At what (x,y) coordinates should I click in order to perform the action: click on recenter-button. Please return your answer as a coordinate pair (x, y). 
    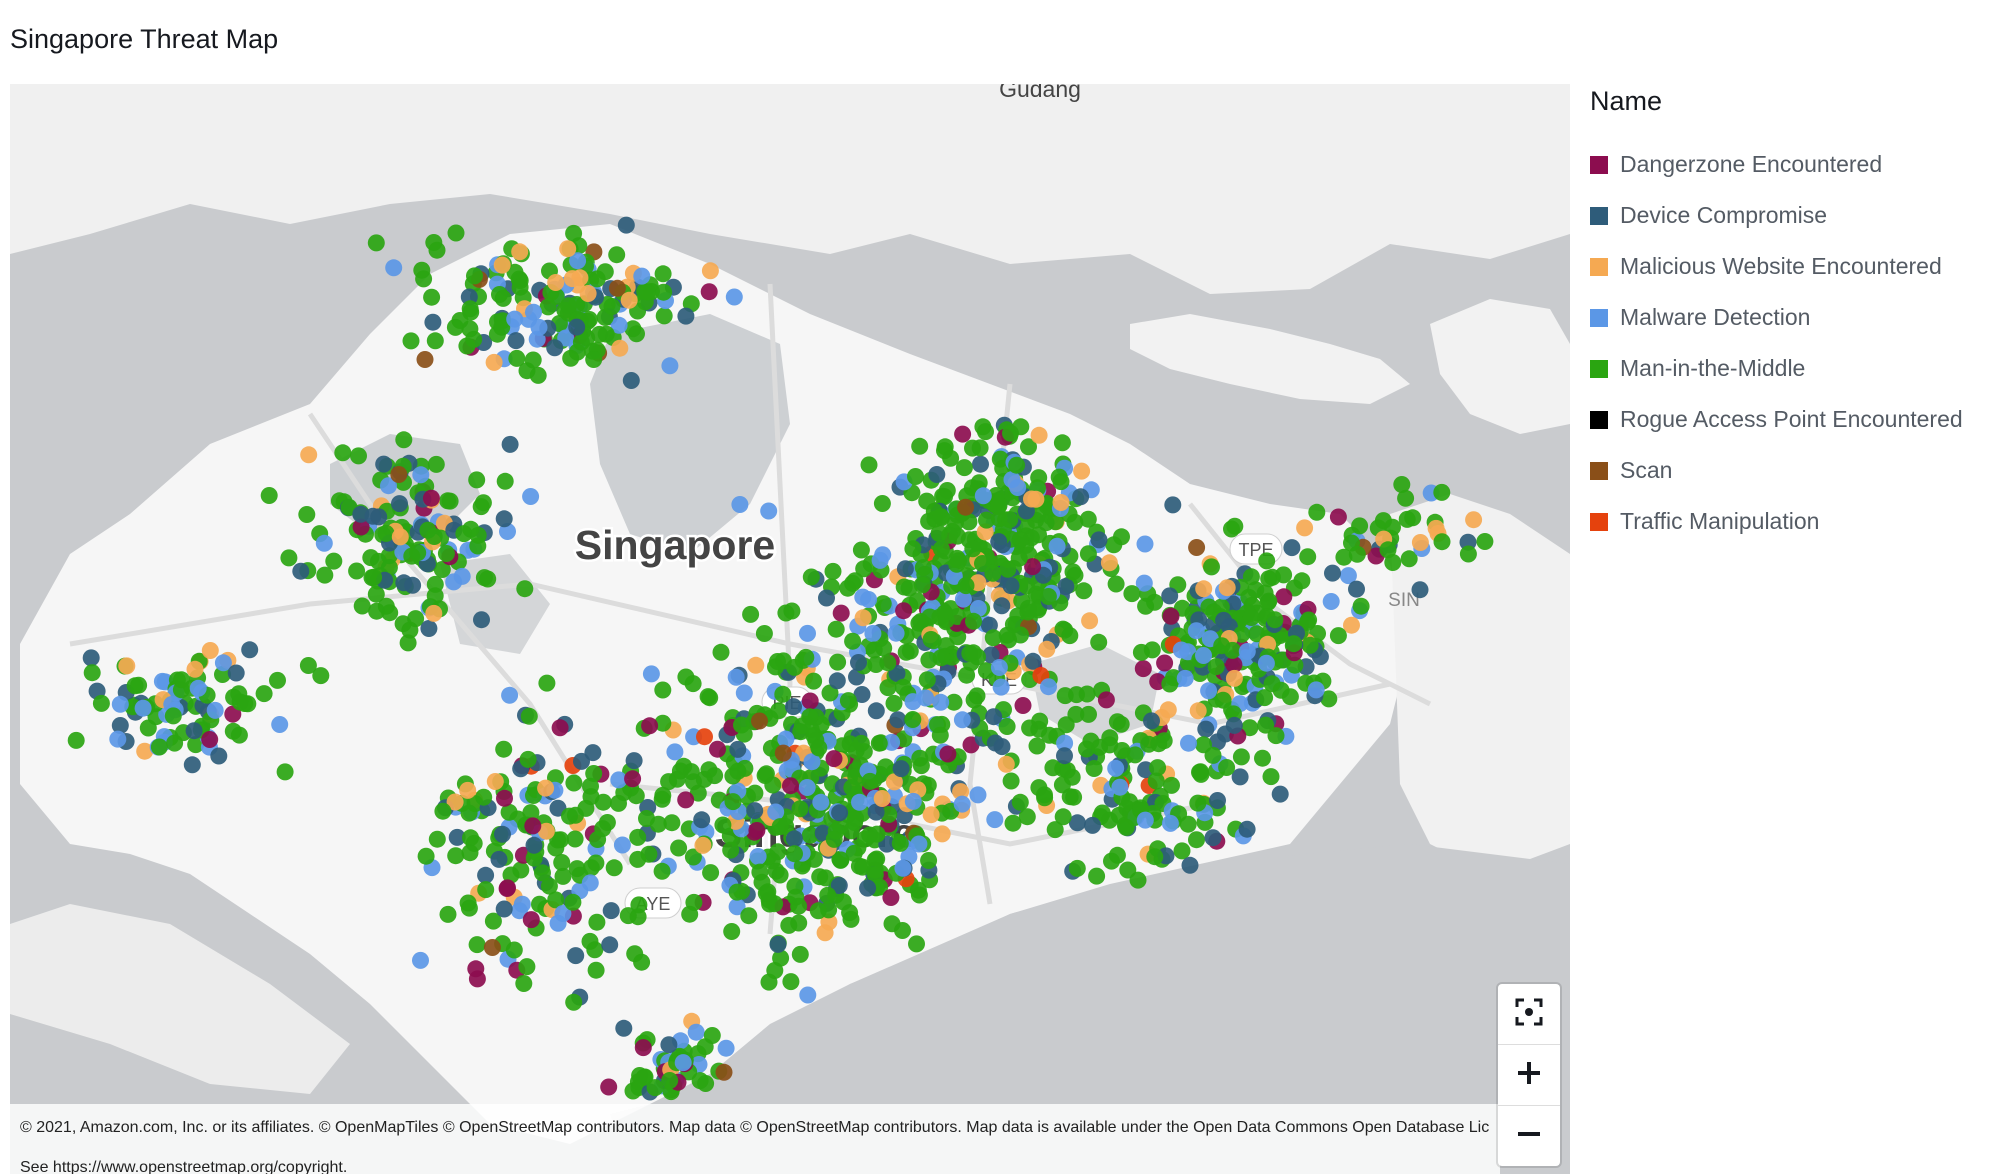
    Looking at the image, I should click on (1529, 1014).